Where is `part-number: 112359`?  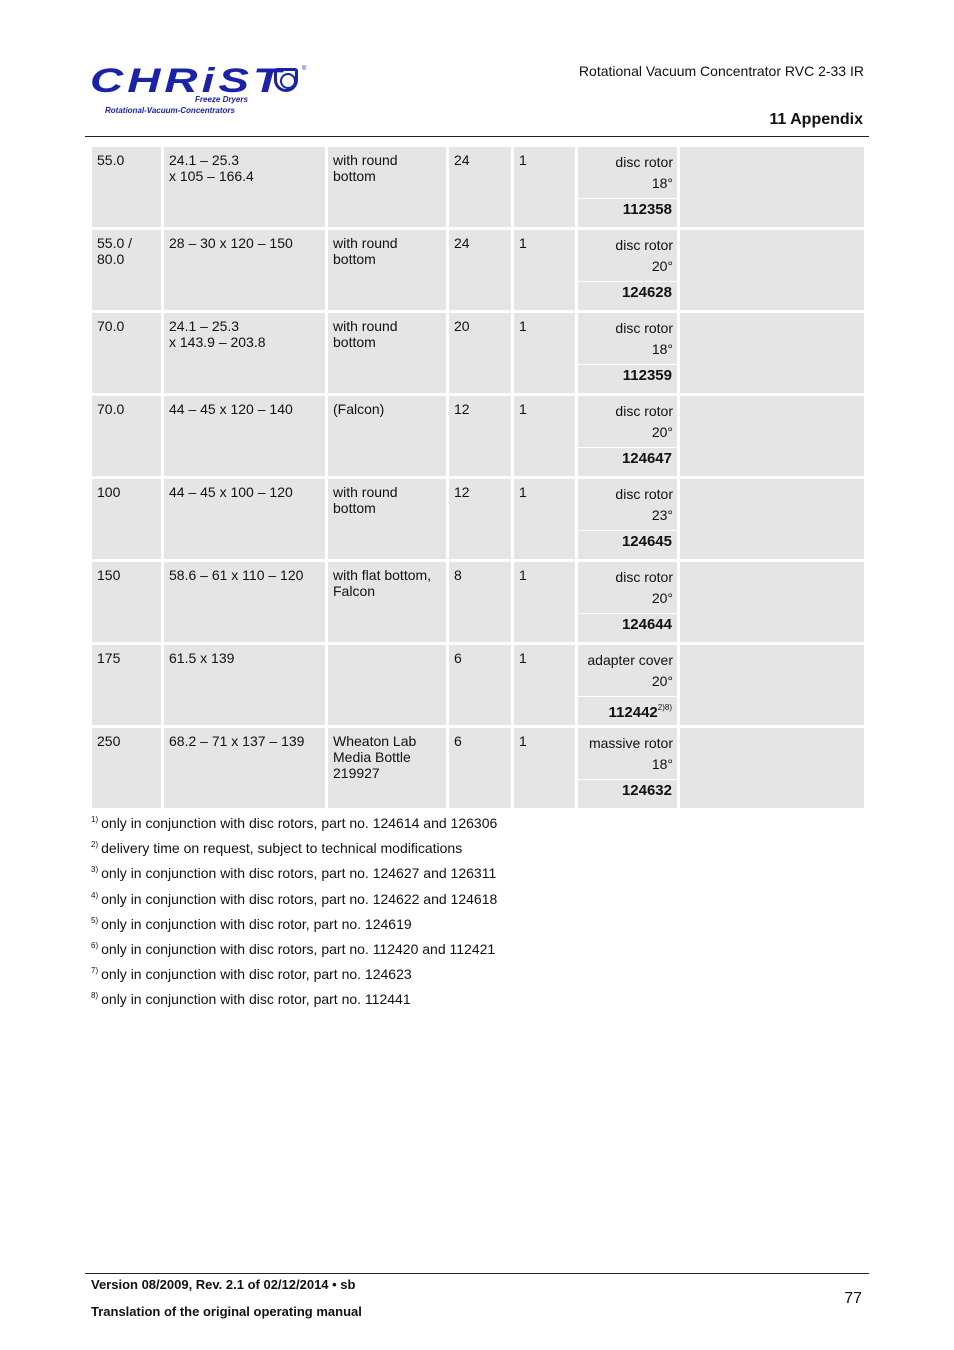 part-number: 112359 is located at coordinates (627, 379).